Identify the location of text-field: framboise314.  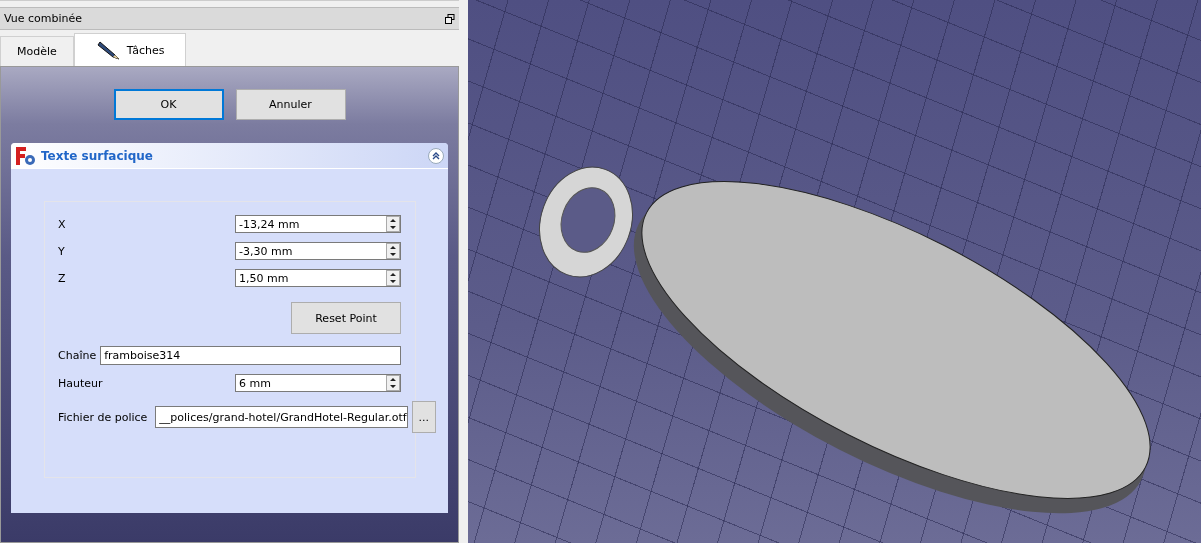
(250, 355).